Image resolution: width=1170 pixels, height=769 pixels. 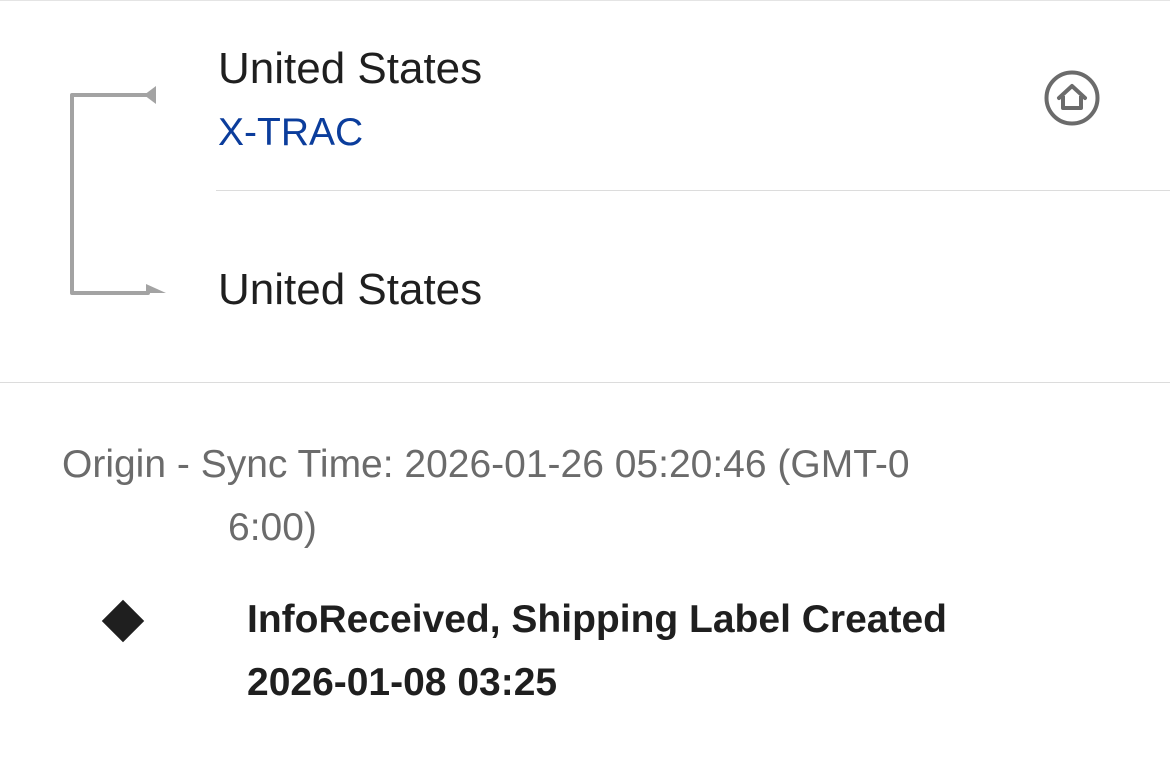 I want to click on top-divider, so click(x=585, y=0).